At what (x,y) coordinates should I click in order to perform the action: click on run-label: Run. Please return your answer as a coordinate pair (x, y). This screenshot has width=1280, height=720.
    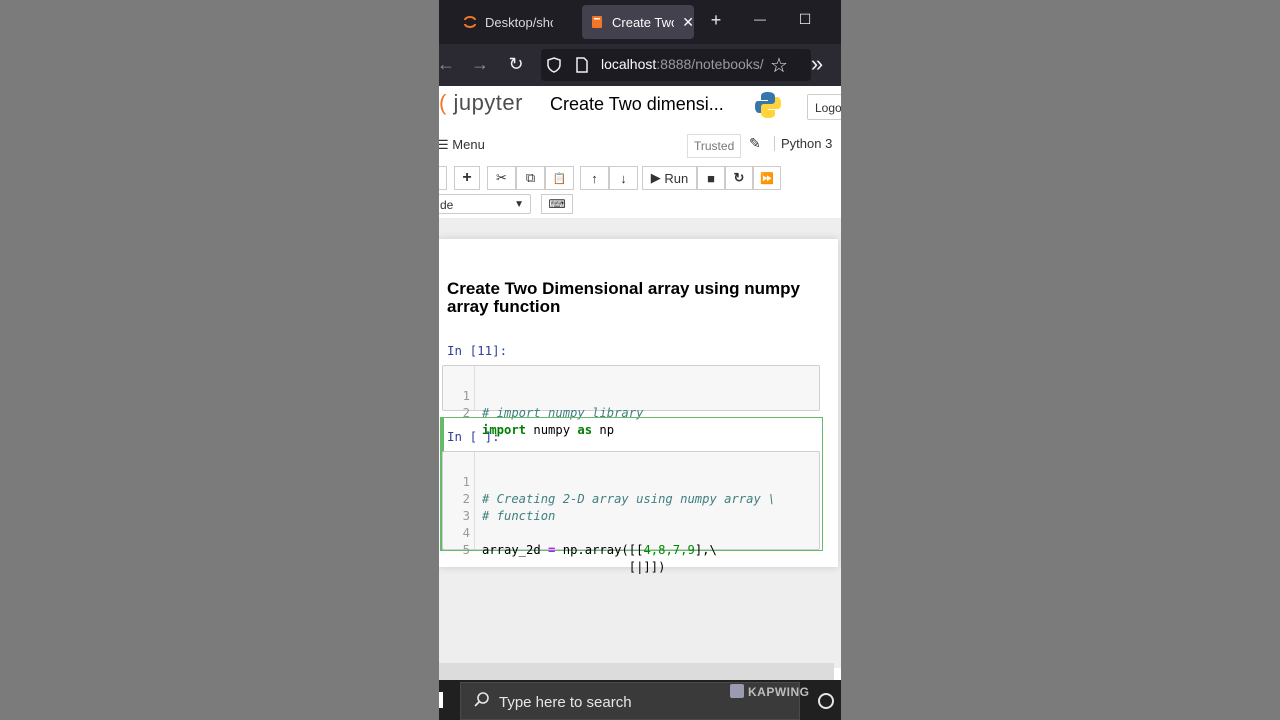
    Looking at the image, I should click on (676, 178).